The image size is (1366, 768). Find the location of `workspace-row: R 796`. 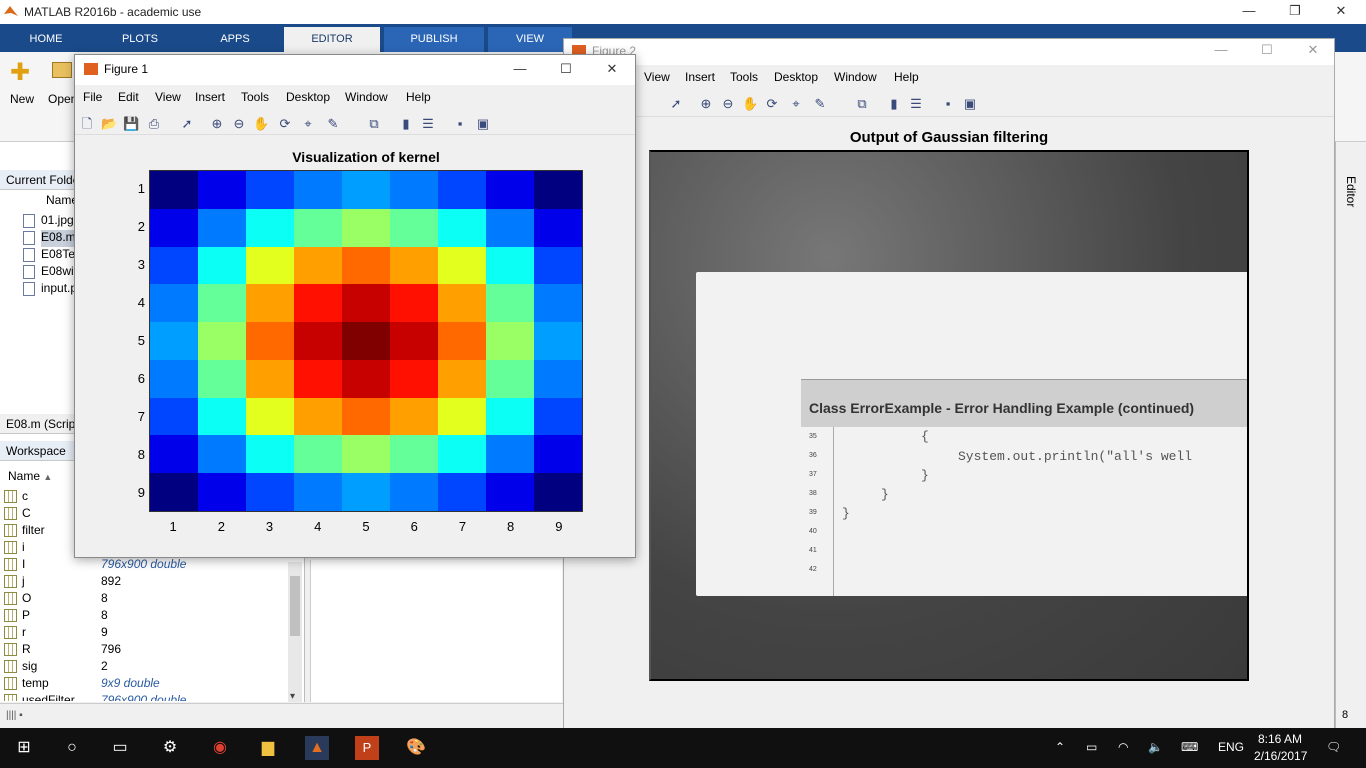

workspace-row: R 796 is located at coordinates (145, 649).